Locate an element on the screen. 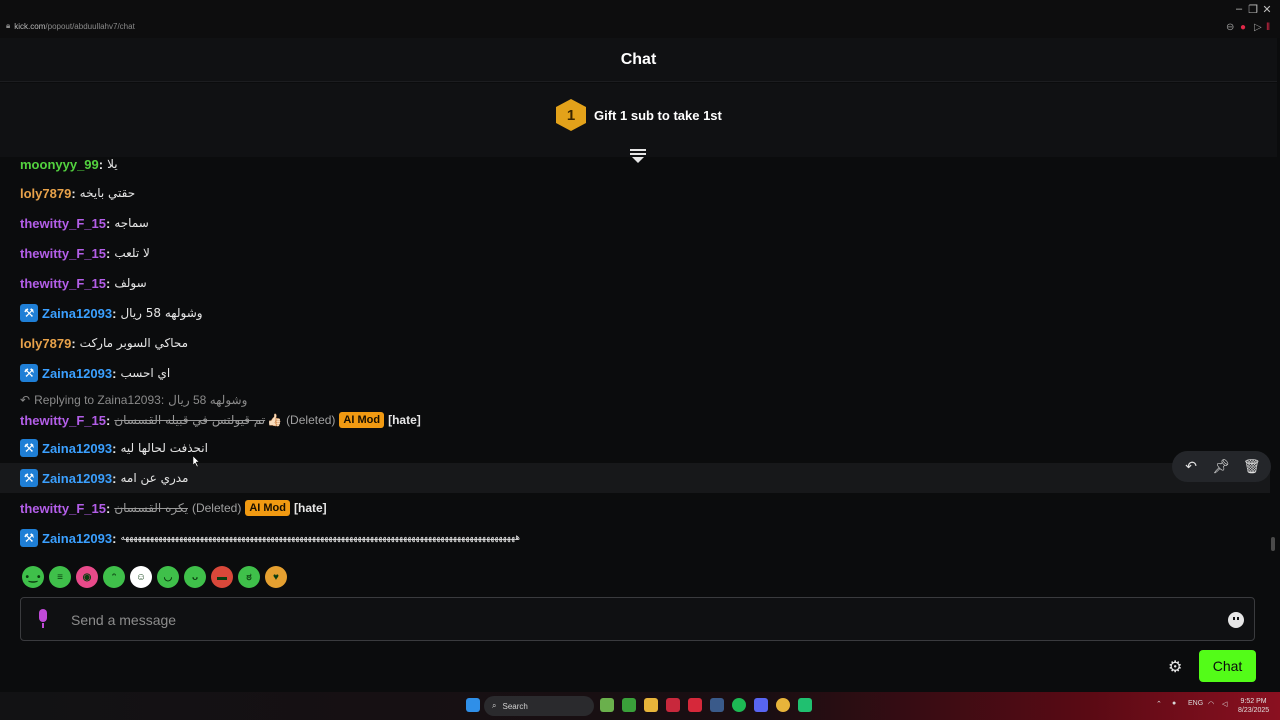 The height and width of the screenshot is (720, 1280). chat-message: loly7879: محاكي السوبر ماركت is located at coordinates (635, 343).